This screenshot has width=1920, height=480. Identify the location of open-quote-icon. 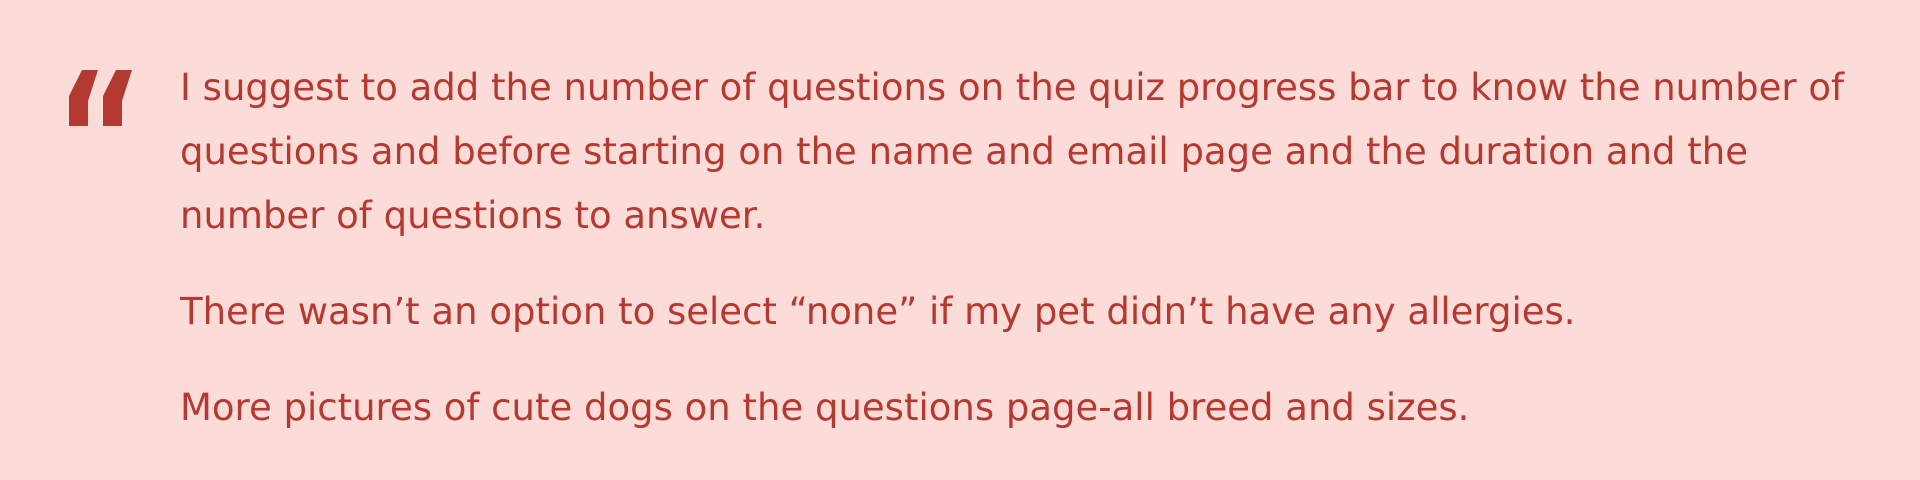
(96, 98).